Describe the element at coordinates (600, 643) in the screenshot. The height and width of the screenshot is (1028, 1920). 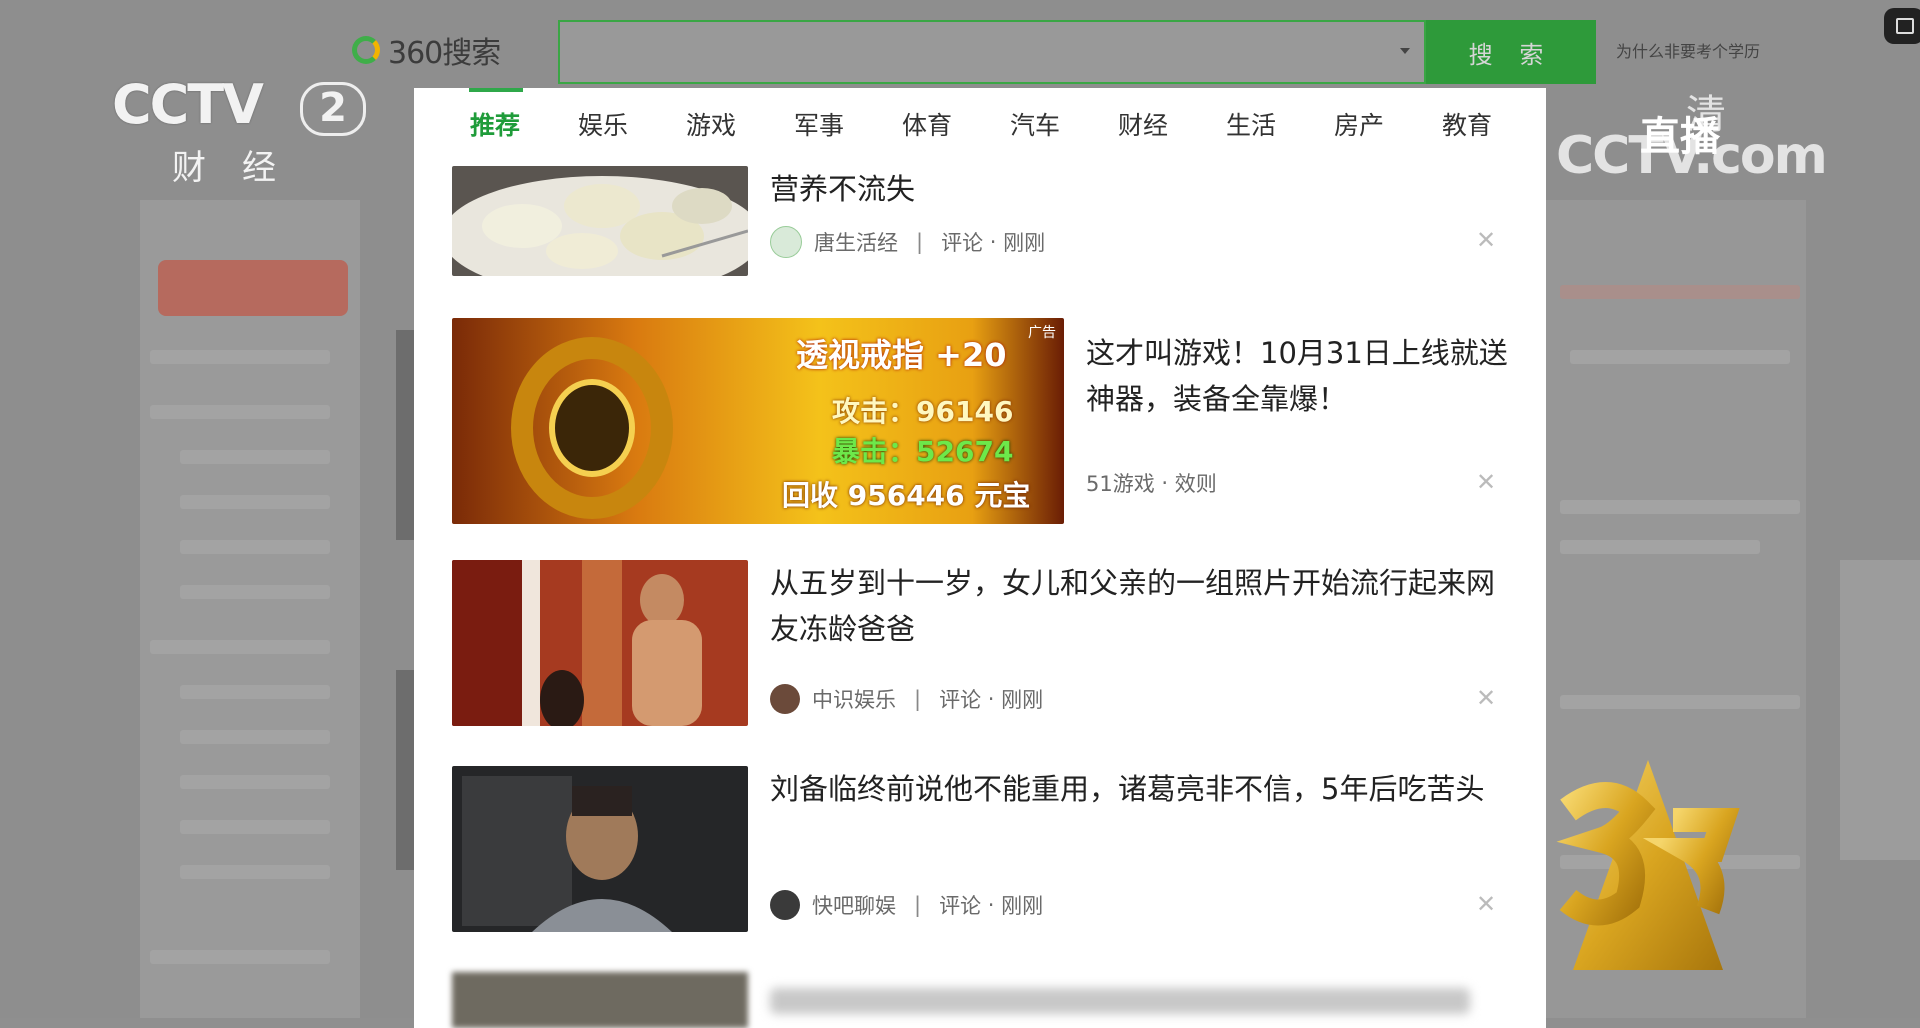
I see `father-daughter-thumbnail` at that location.